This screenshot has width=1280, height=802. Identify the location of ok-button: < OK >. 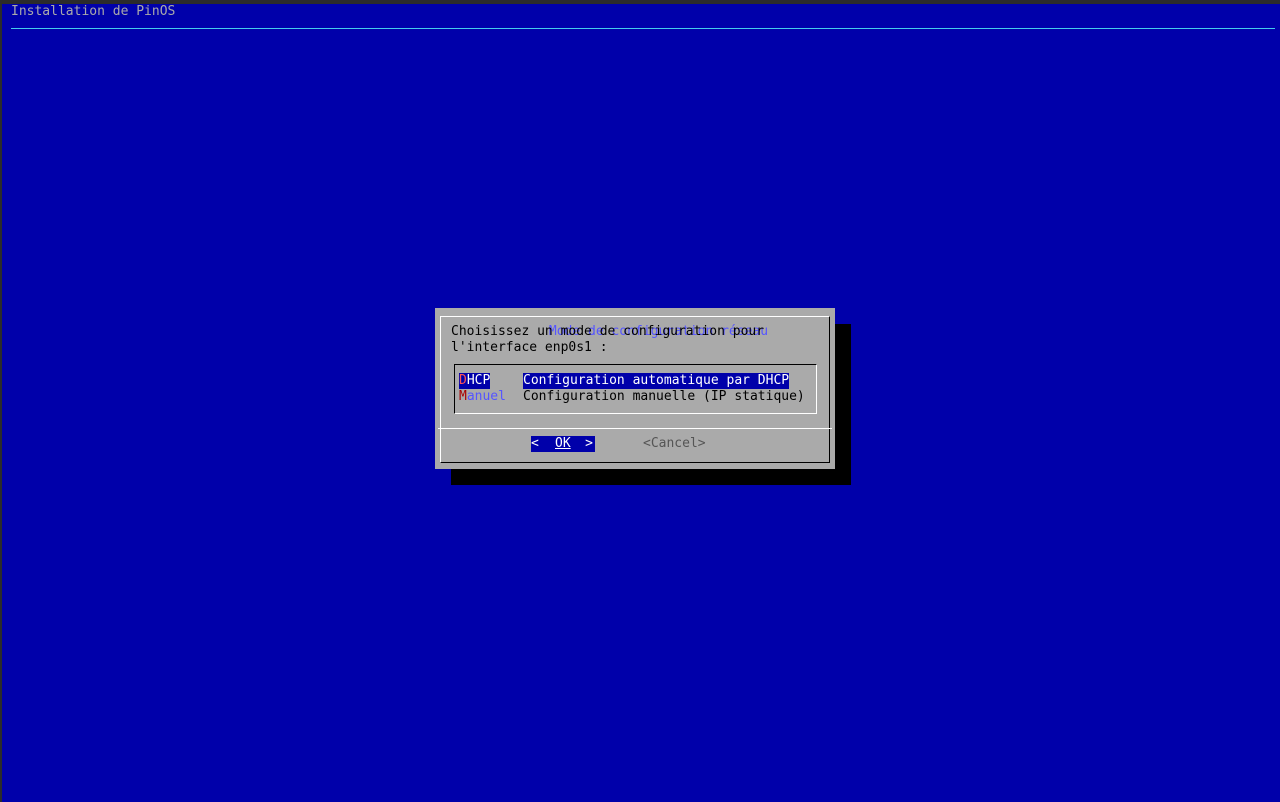
(563, 444).